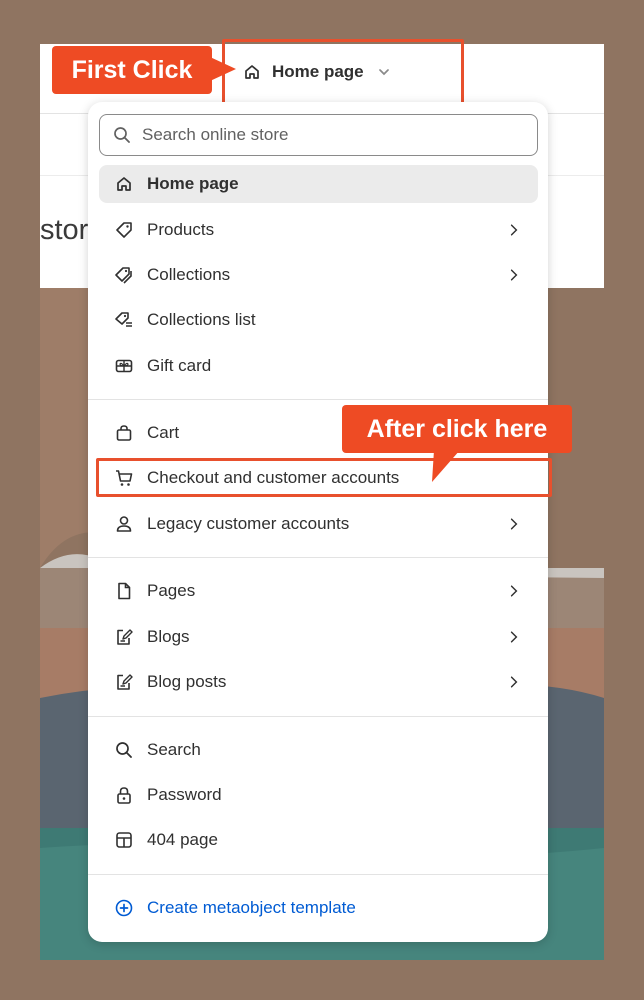 This screenshot has width=644, height=1000. What do you see at coordinates (181, 229) in the screenshot?
I see `menu-item-label: Products` at bounding box center [181, 229].